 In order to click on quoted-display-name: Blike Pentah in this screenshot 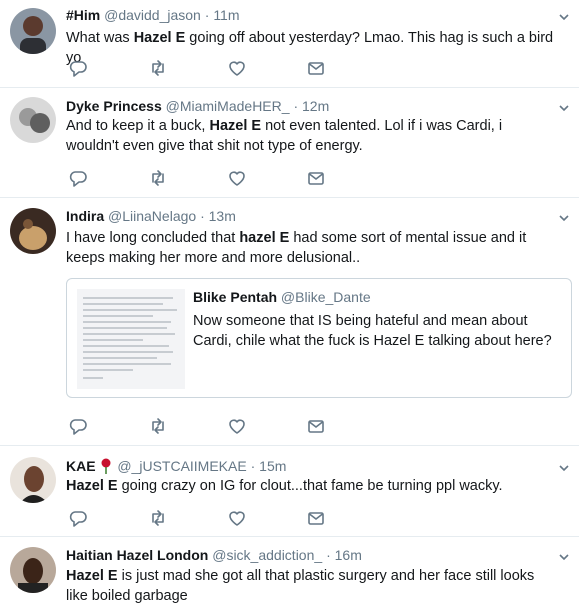, I will do `click(235, 297)`.